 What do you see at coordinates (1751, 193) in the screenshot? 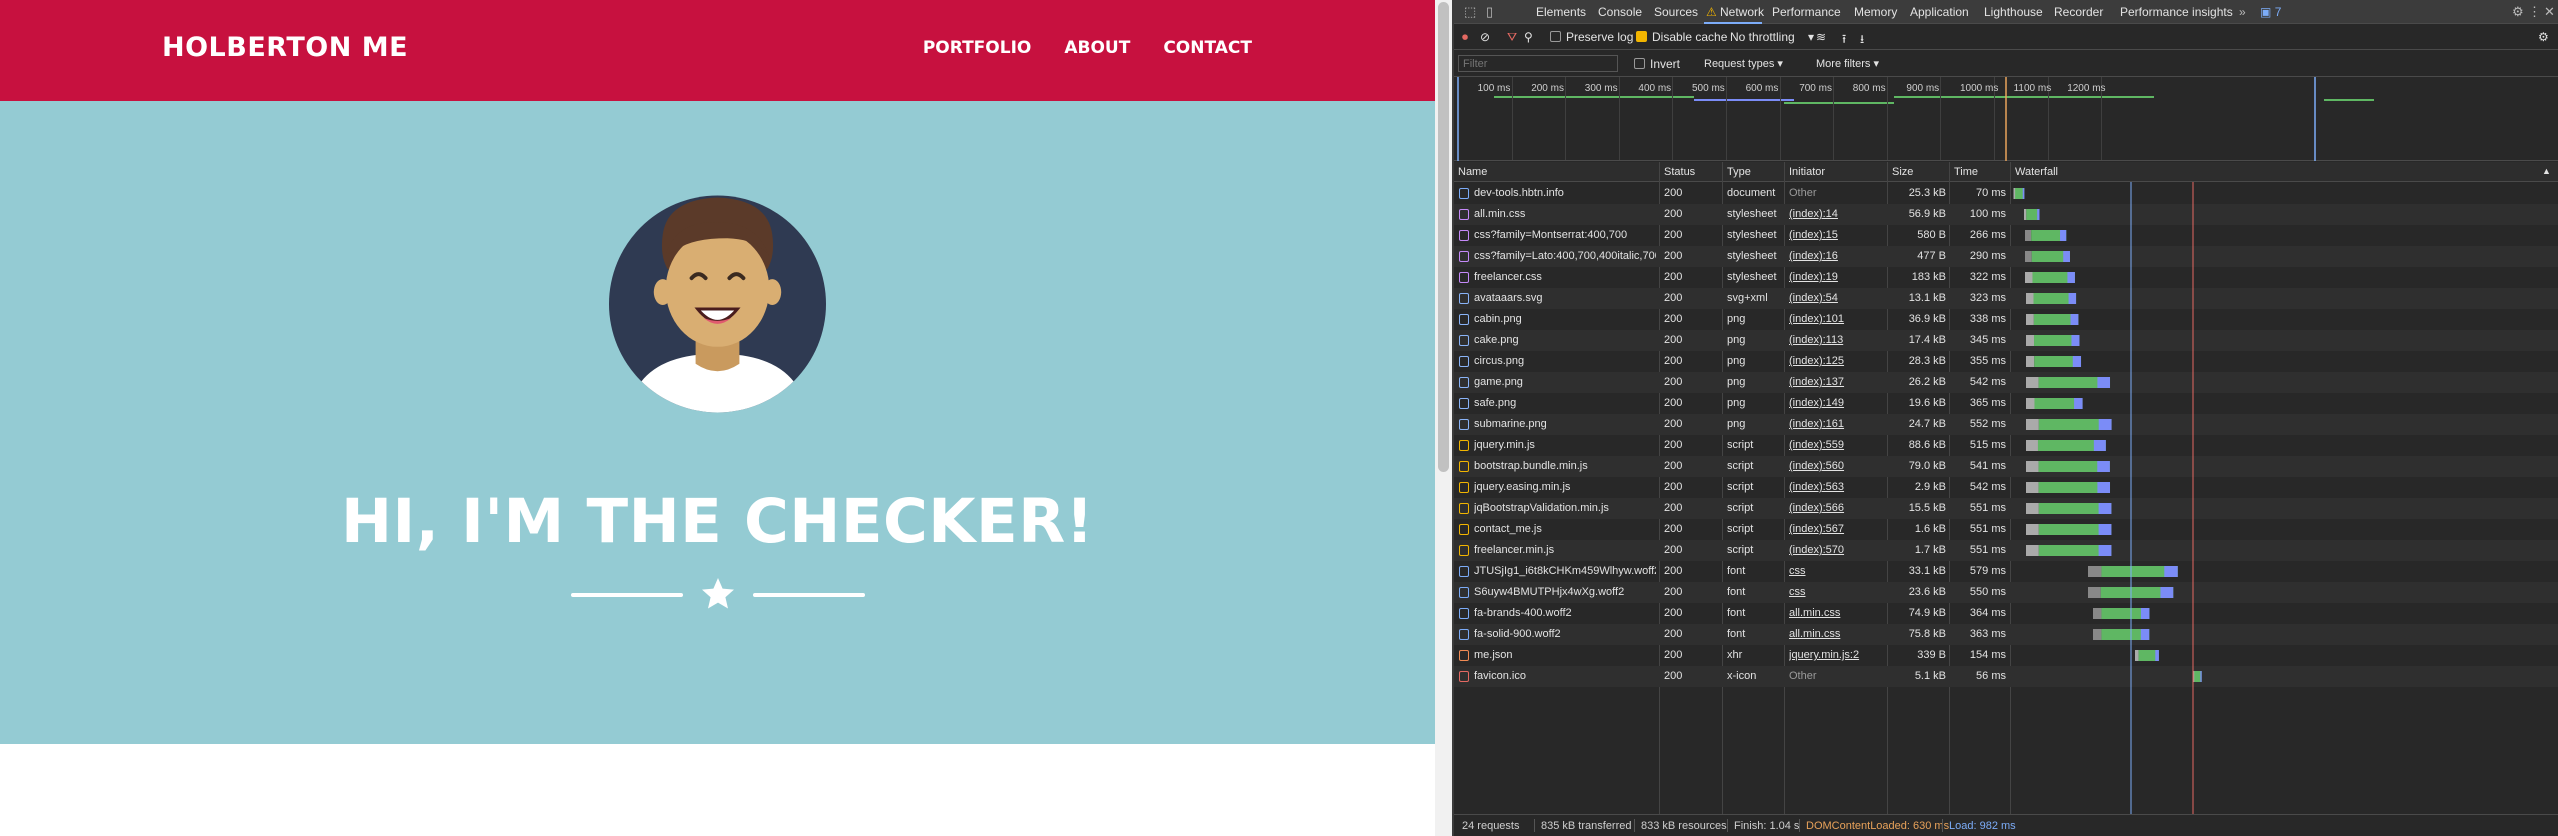
I see `cell-type: document` at bounding box center [1751, 193].